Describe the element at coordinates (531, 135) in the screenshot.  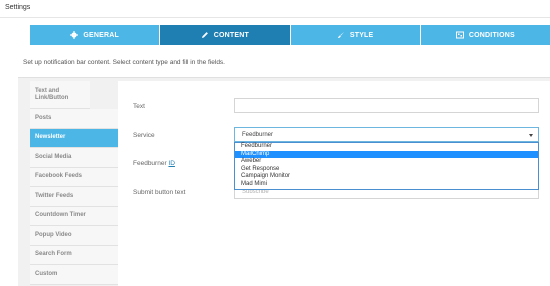
I see `chevron-down-icon` at that location.